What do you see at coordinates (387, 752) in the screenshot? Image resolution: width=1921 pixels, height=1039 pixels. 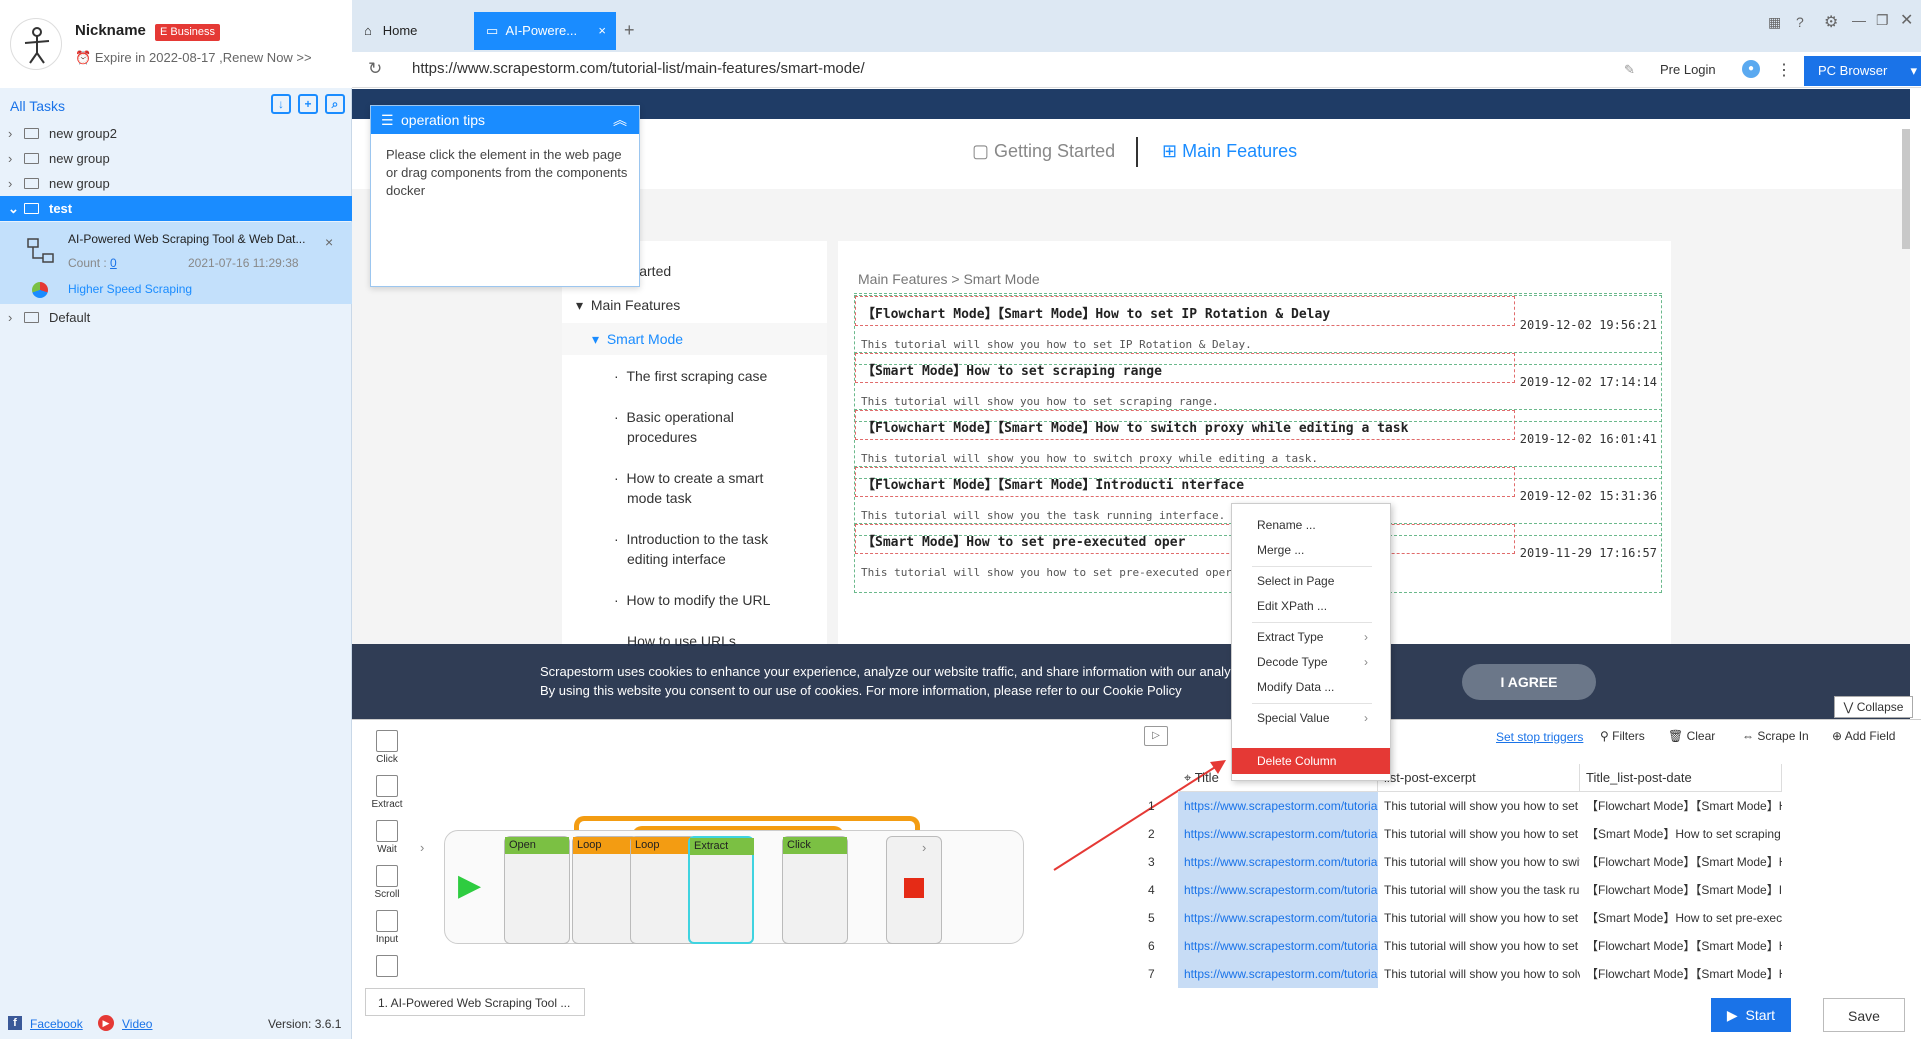 I see `component-click: Click` at bounding box center [387, 752].